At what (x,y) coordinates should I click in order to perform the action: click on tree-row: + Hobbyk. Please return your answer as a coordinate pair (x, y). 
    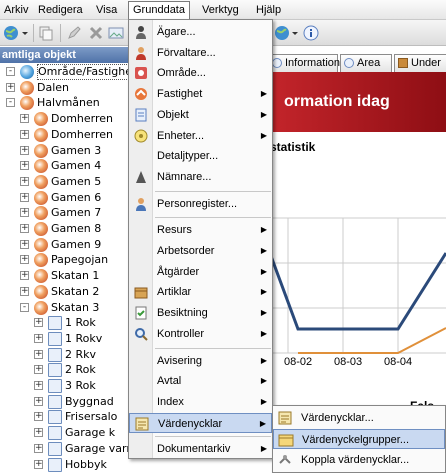
    Looking at the image, I should click on (65, 465).